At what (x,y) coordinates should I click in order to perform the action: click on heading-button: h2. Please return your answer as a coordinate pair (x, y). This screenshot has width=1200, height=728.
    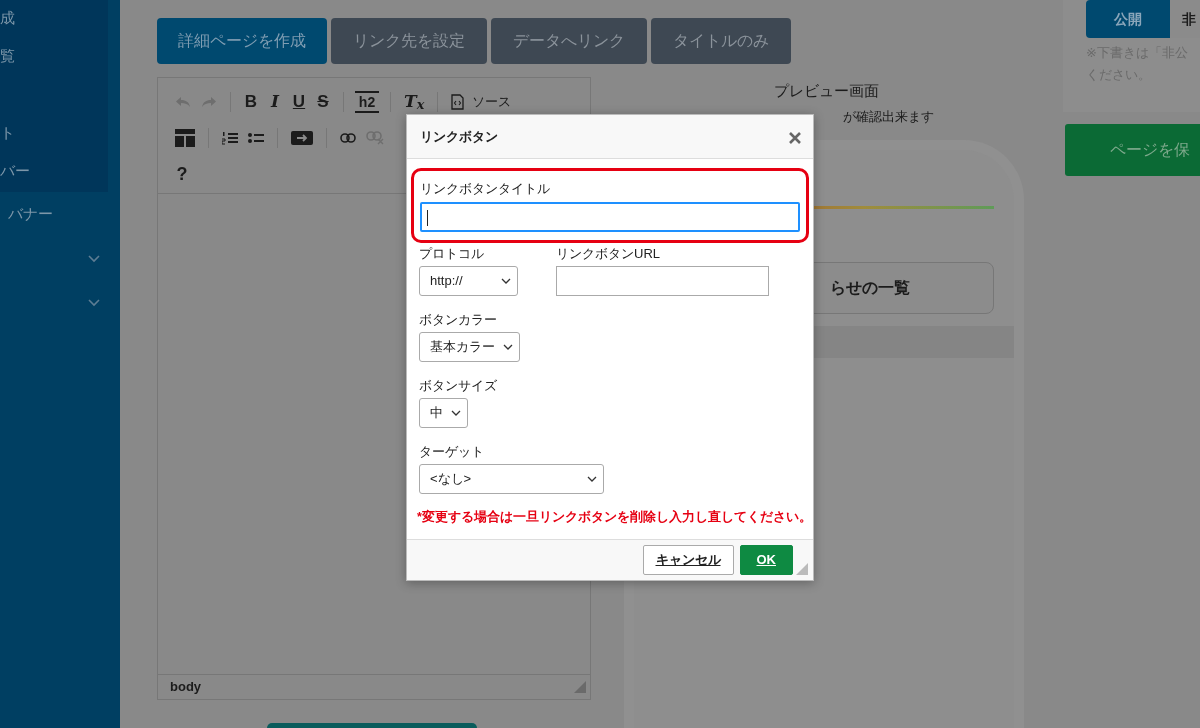
    Looking at the image, I should click on (367, 102).